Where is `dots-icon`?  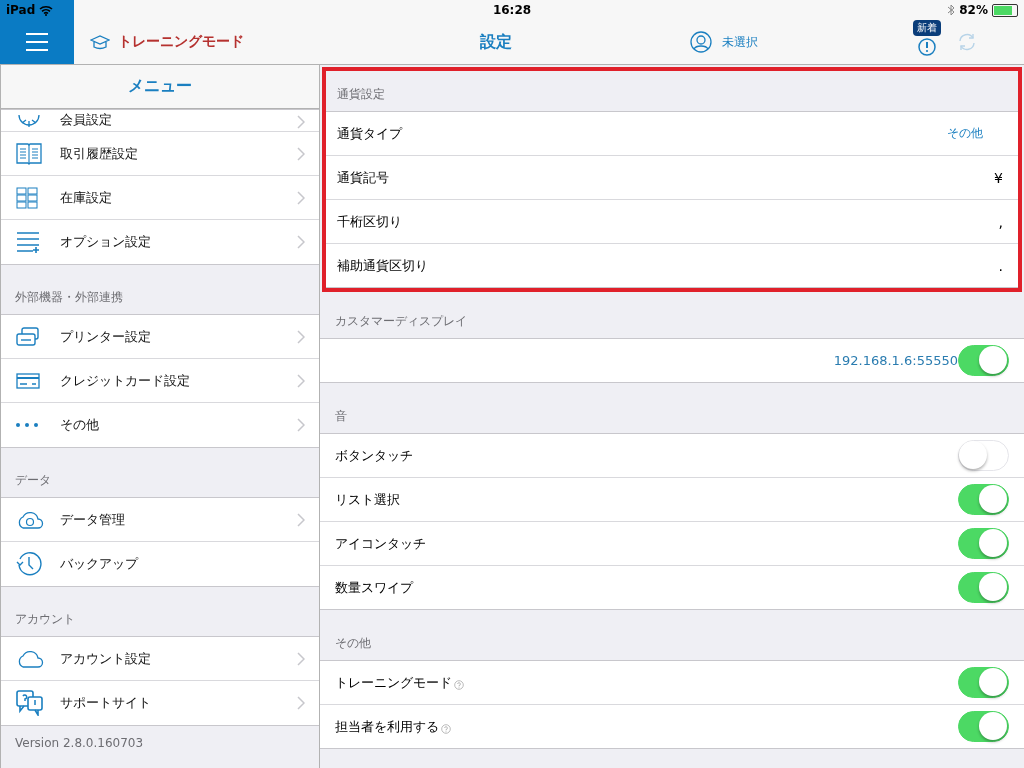
dots-icon is located at coordinates (27, 425).